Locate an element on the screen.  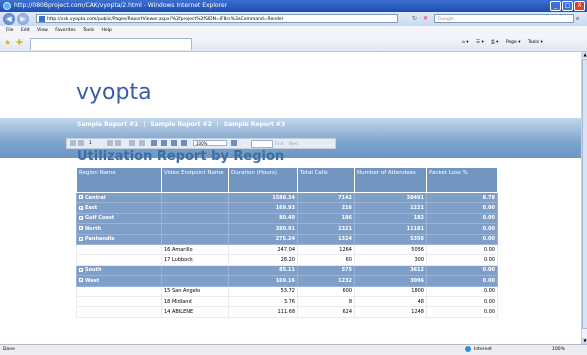
col-total-calls: Total Calls is located at coordinates (326, 180).